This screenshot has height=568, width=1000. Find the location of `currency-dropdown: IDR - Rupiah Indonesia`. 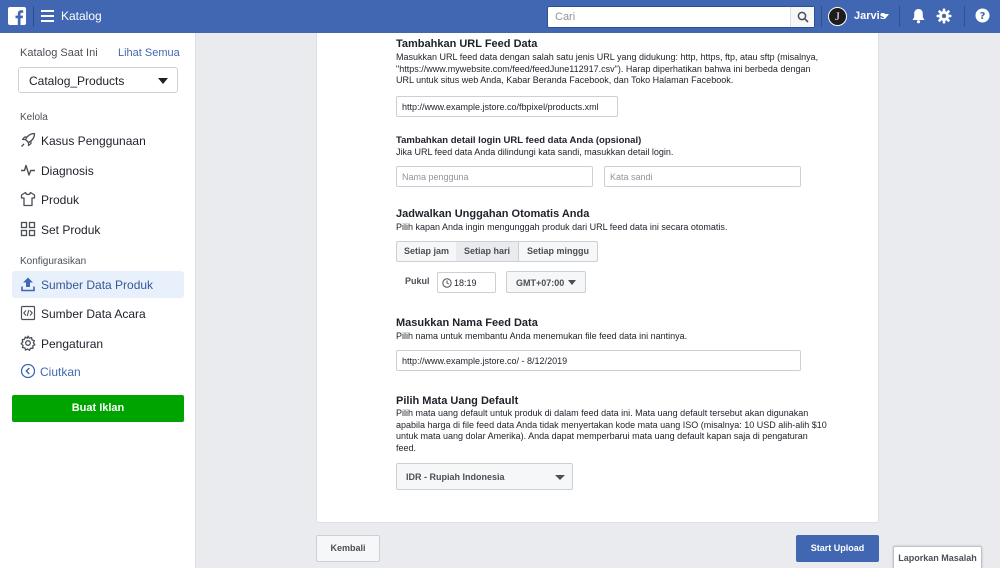

currency-dropdown: IDR - Rupiah Indonesia is located at coordinates (484, 476).